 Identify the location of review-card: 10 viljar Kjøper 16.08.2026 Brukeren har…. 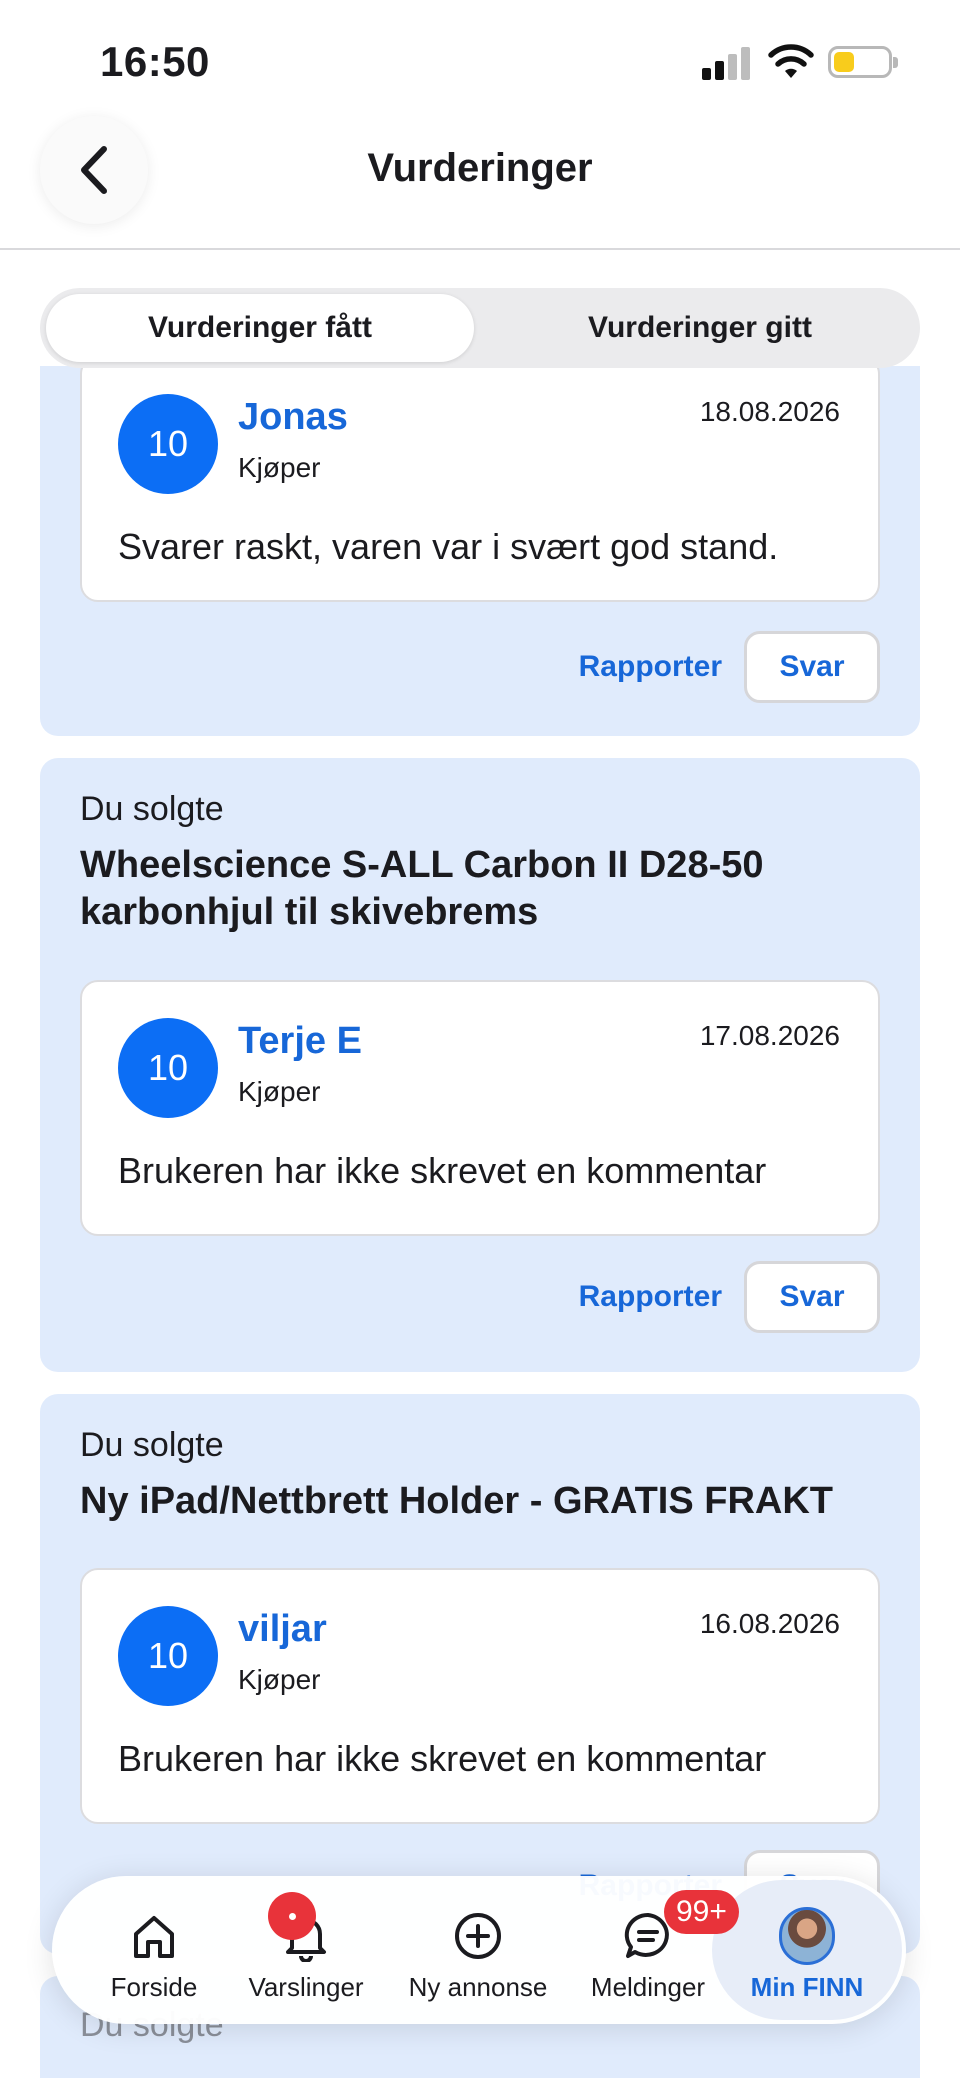
(480, 1696).